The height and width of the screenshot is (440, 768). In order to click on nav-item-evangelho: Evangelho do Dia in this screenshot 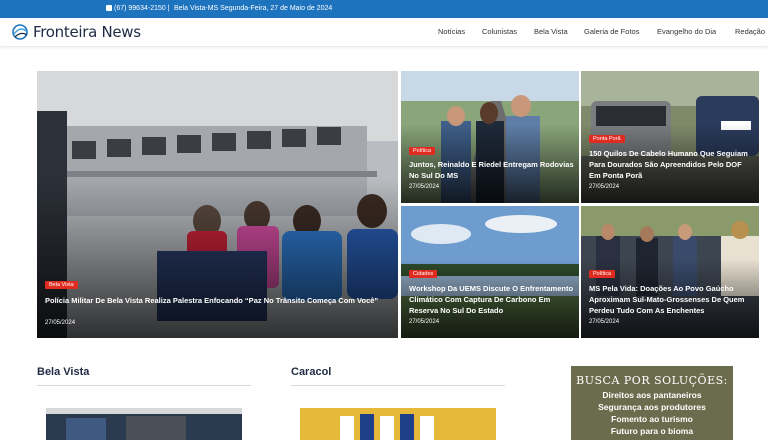, I will do `click(686, 31)`.